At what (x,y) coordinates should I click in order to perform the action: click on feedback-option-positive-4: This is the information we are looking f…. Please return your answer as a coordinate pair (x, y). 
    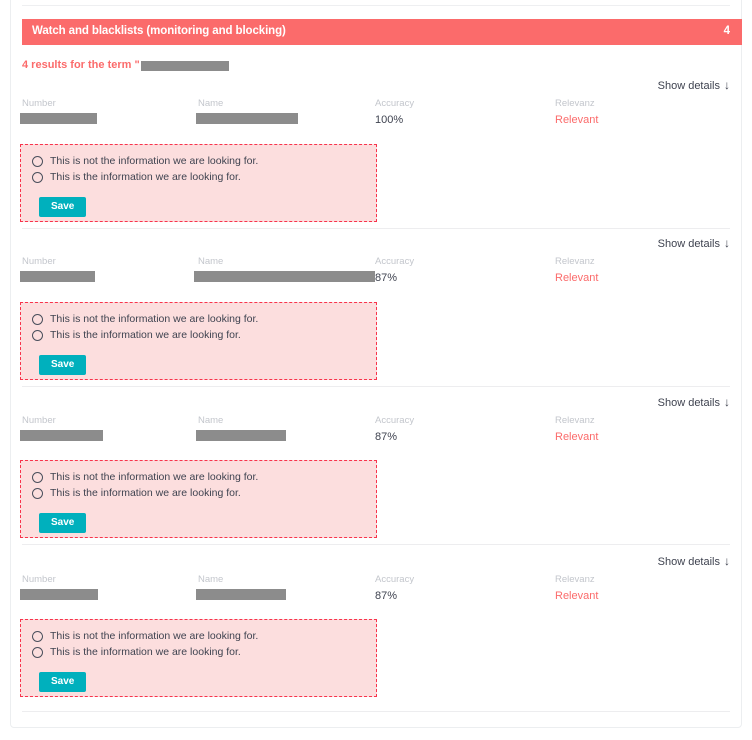
    Looking at the image, I should click on (198, 653).